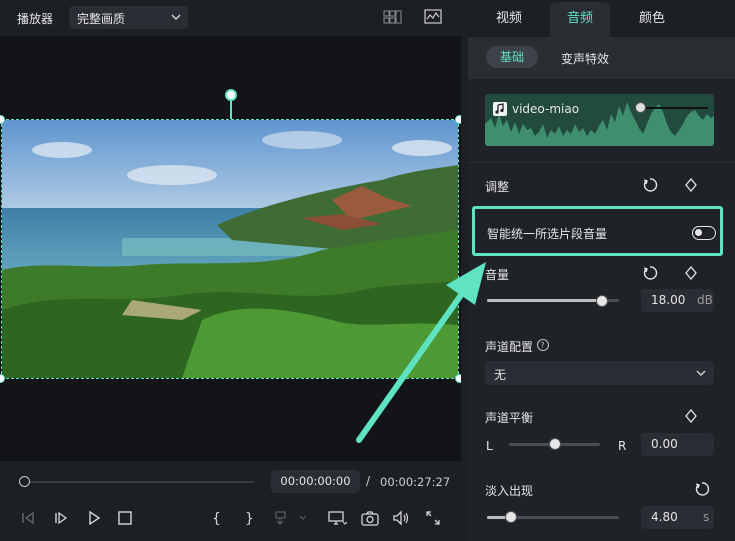 The height and width of the screenshot is (541, 735). Describe the element at coordinates (599, 373) in the screenshot. I see `channel-config-dropdown: 无` at that location.